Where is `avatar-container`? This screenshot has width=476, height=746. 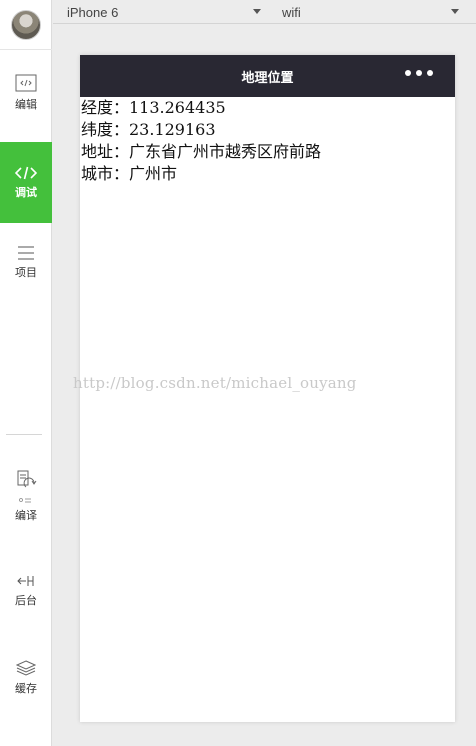
avatar-container is located at coordinates (26, 25).